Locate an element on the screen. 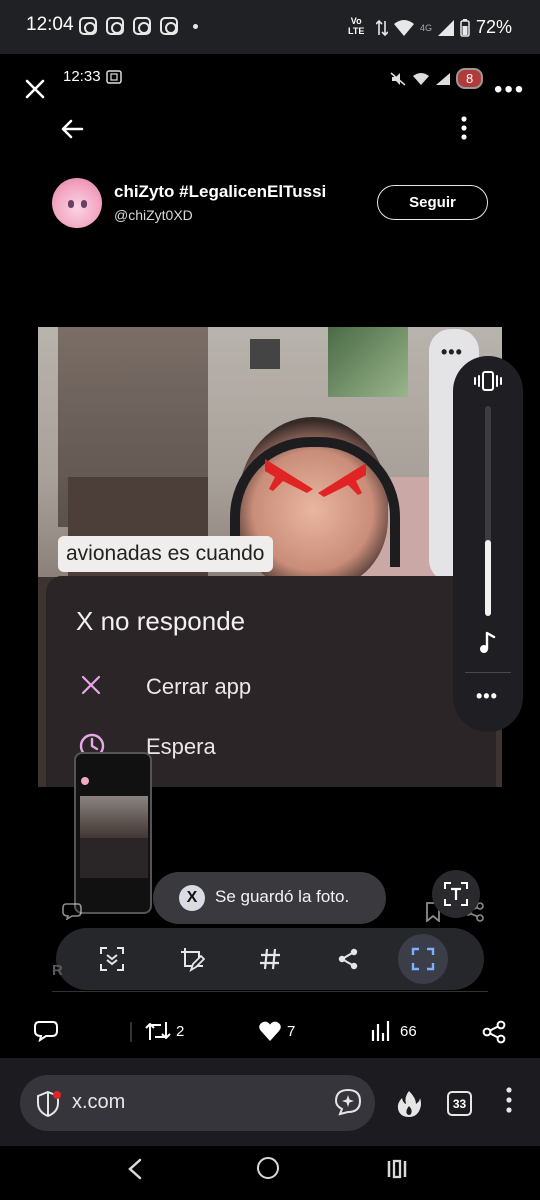 The height and width of the screenshot is (1200, 540). heart-icon is located at coordinates (270, 1031).